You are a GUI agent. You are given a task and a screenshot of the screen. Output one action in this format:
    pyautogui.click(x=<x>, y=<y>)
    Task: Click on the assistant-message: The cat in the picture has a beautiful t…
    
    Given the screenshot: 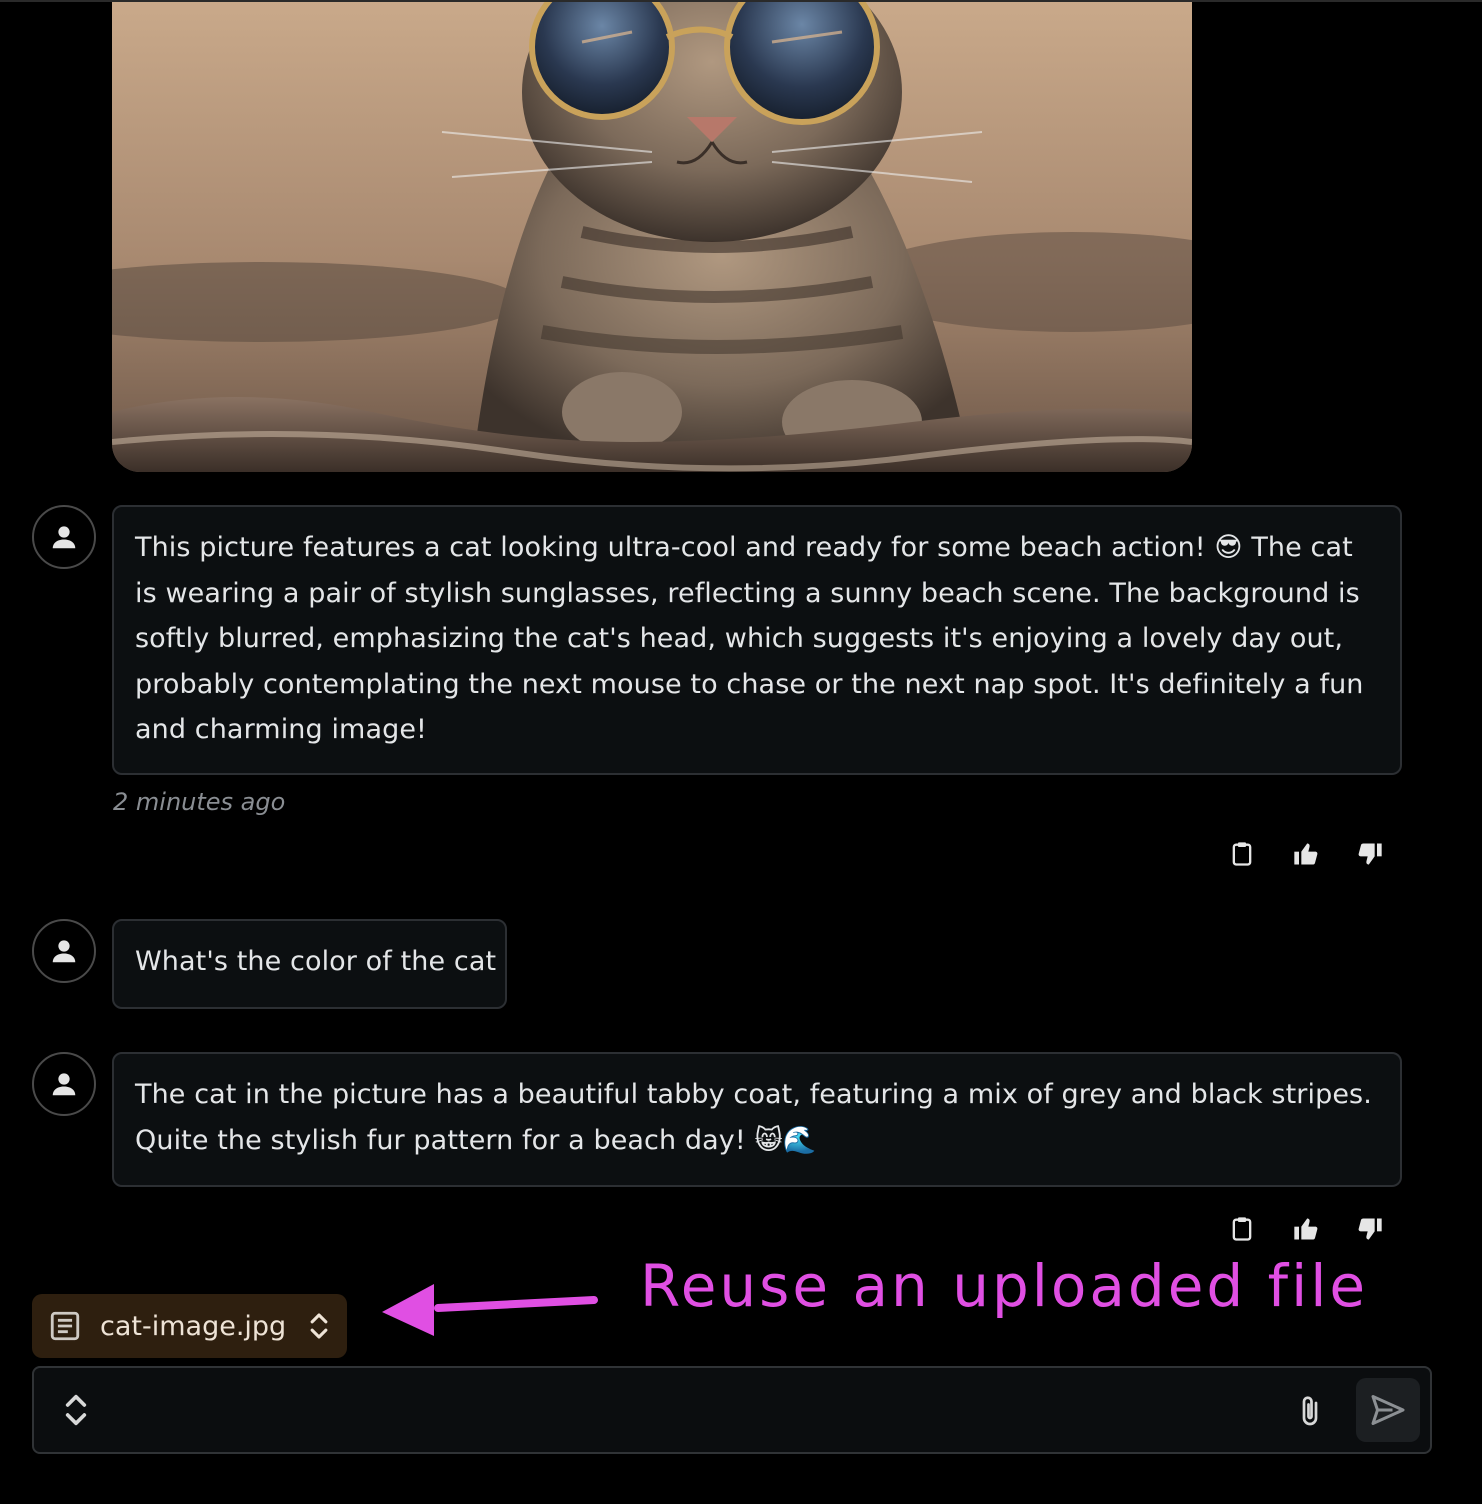 What is the action you would take?
    pyautogui.click(x=757, y=1119)
    